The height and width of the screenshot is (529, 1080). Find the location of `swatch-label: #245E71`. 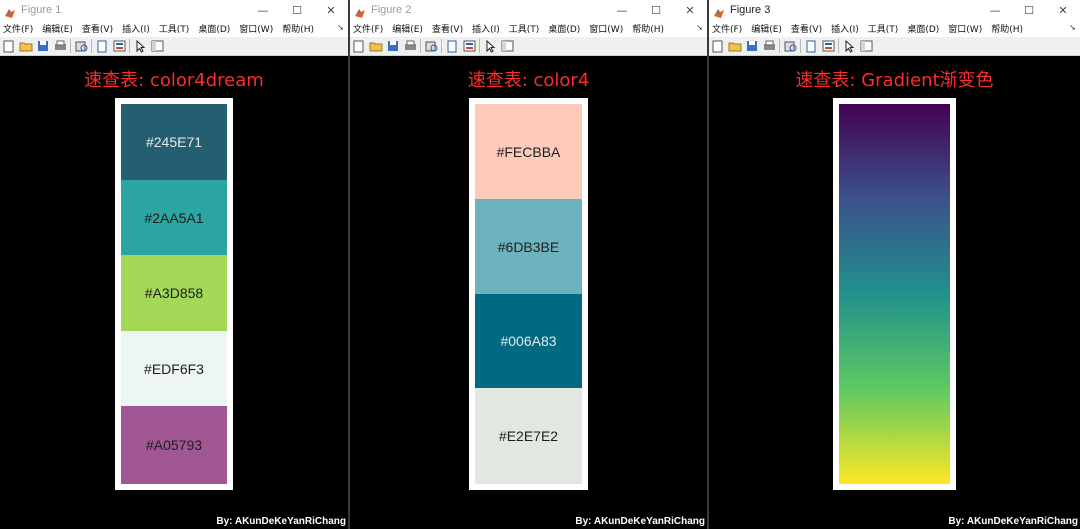

swatch-label: #245E71 is located at coordinates (174, 142).